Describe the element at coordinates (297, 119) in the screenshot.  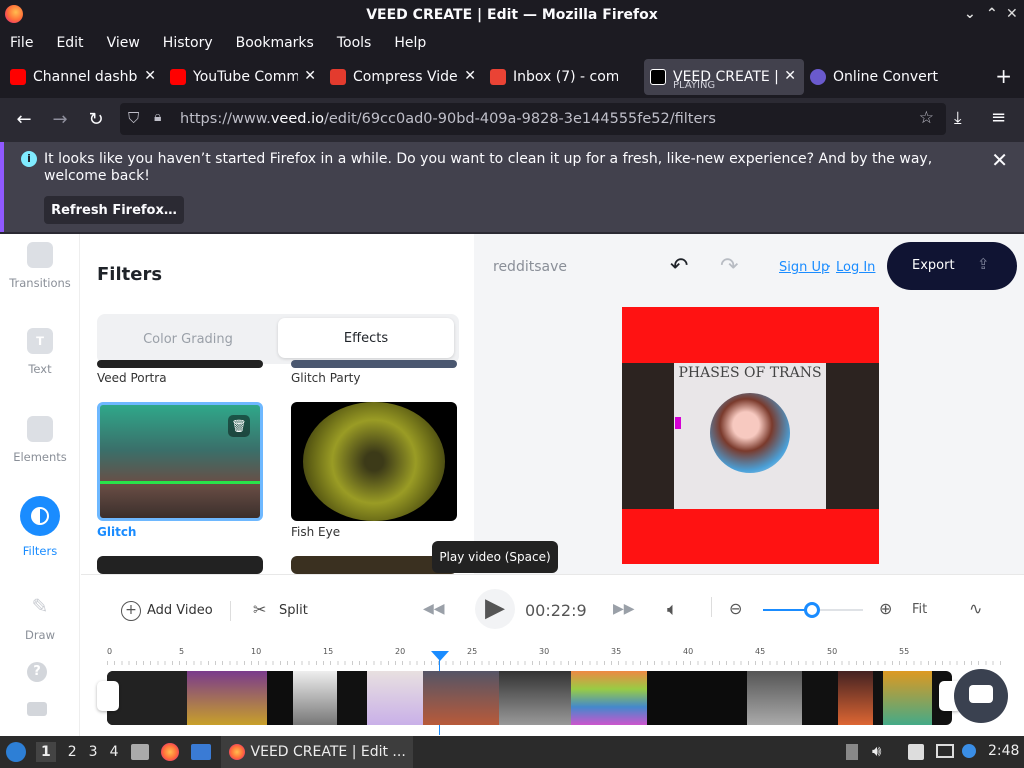
I see `url-domain: veed.io` at that location.